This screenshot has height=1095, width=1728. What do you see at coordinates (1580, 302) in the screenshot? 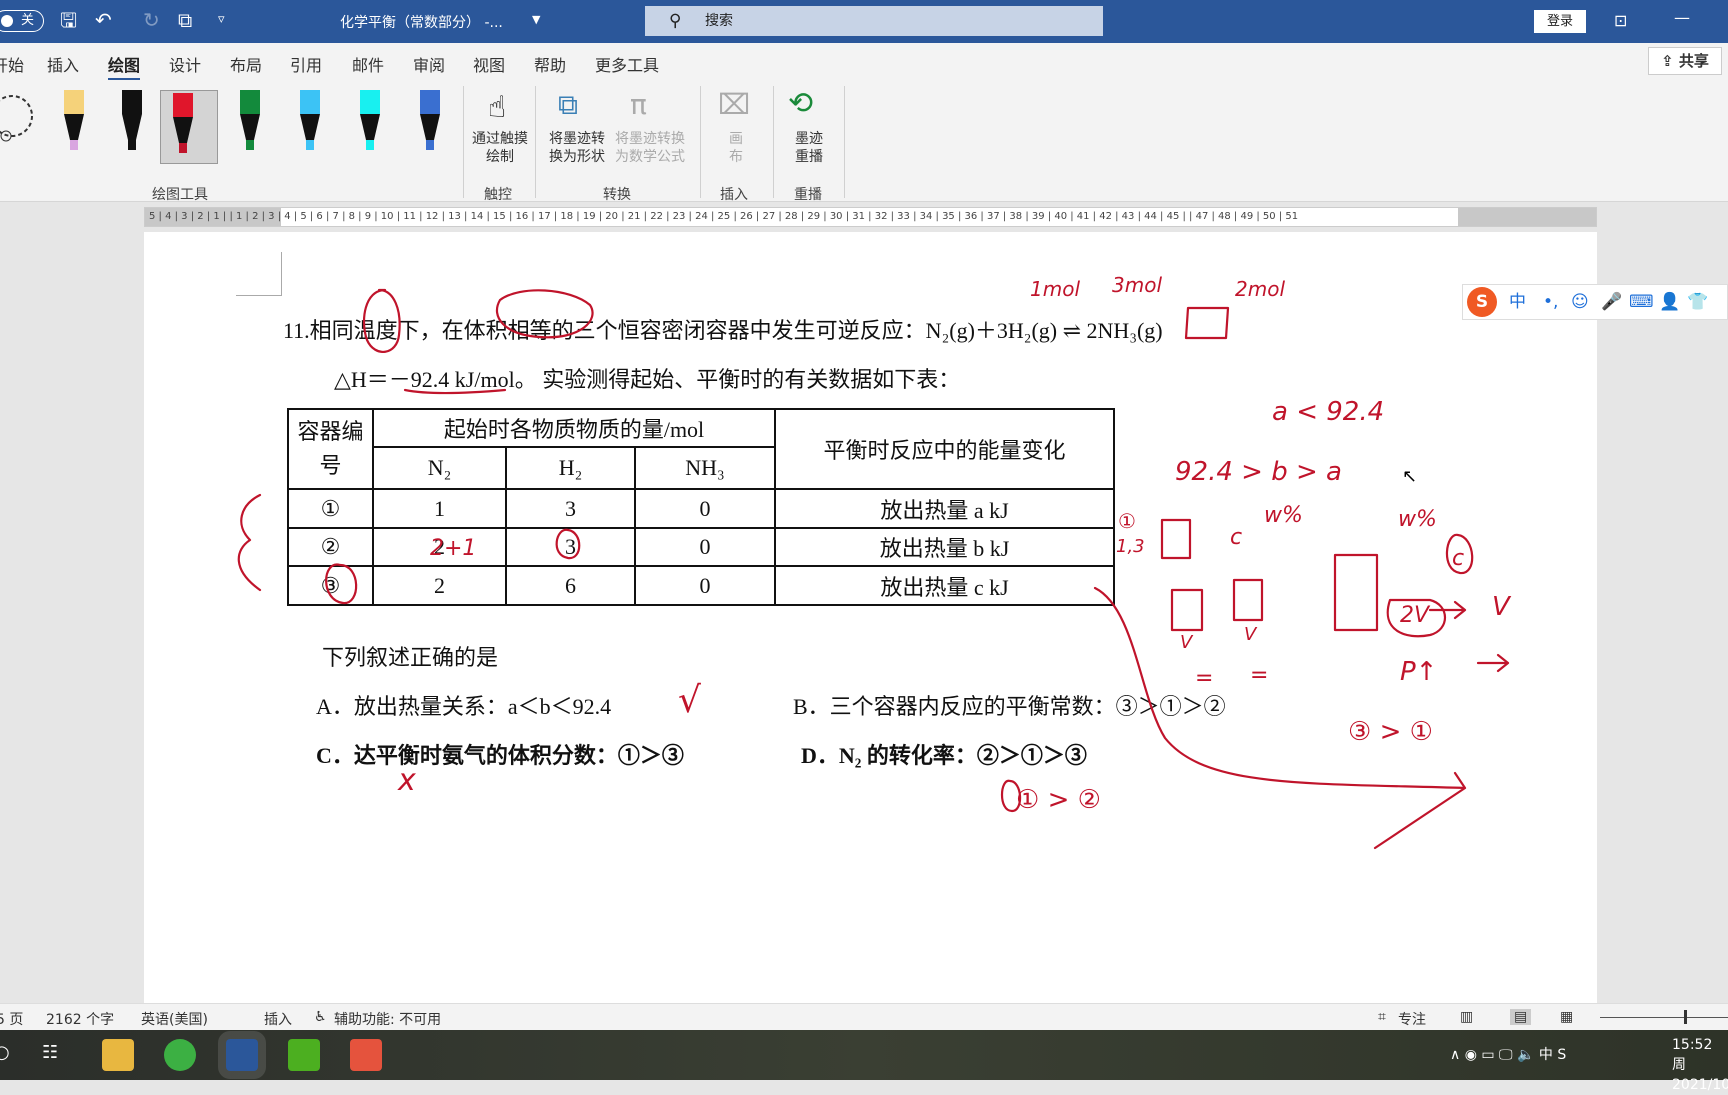
I see `emoji-icon: ☺` at bounding box center [1580, 302].